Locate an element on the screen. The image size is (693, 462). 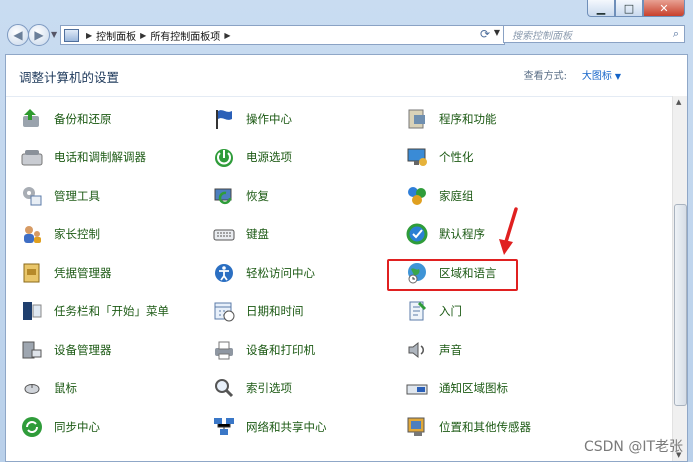
backup-icon is located at coordinates (32, 119).